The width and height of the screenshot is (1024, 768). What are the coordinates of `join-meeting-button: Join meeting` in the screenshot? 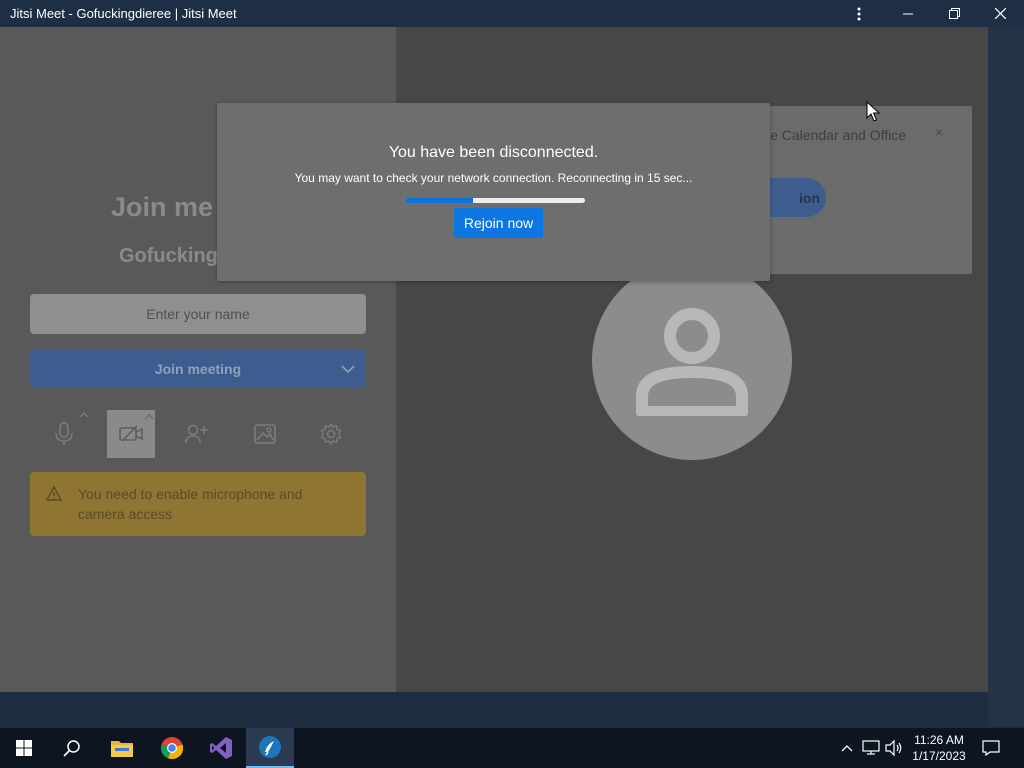 It's located at (198, 369).